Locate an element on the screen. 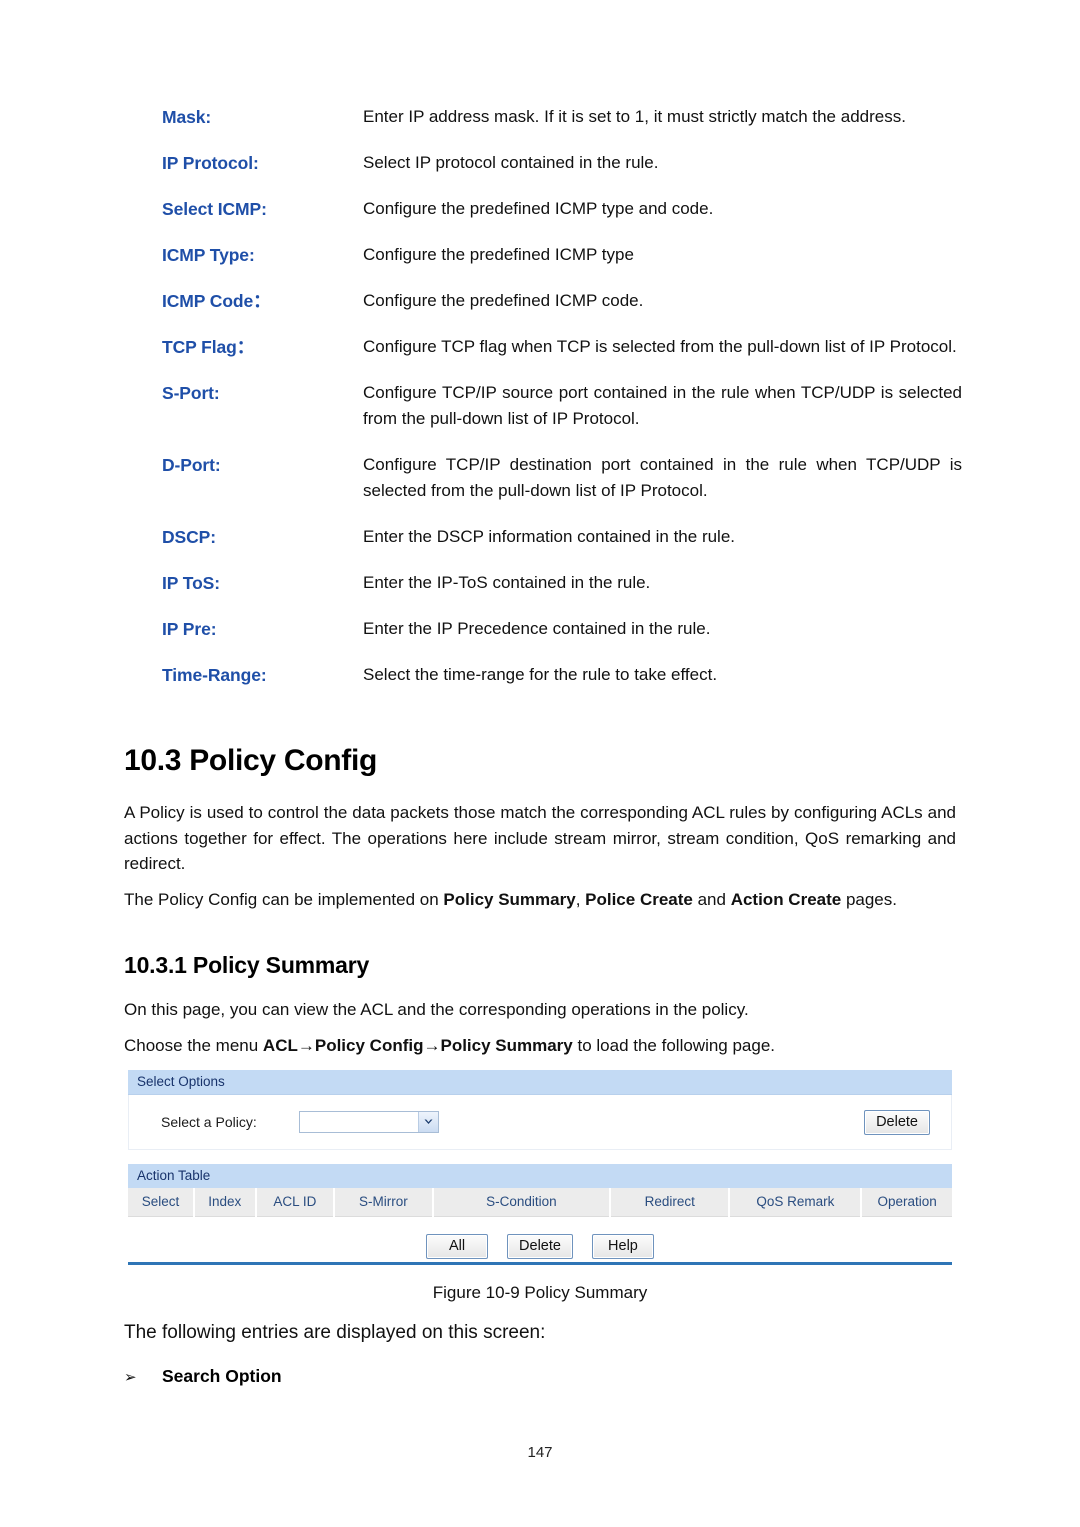  column-header-index: Index is located at coordinates (225, 1202).